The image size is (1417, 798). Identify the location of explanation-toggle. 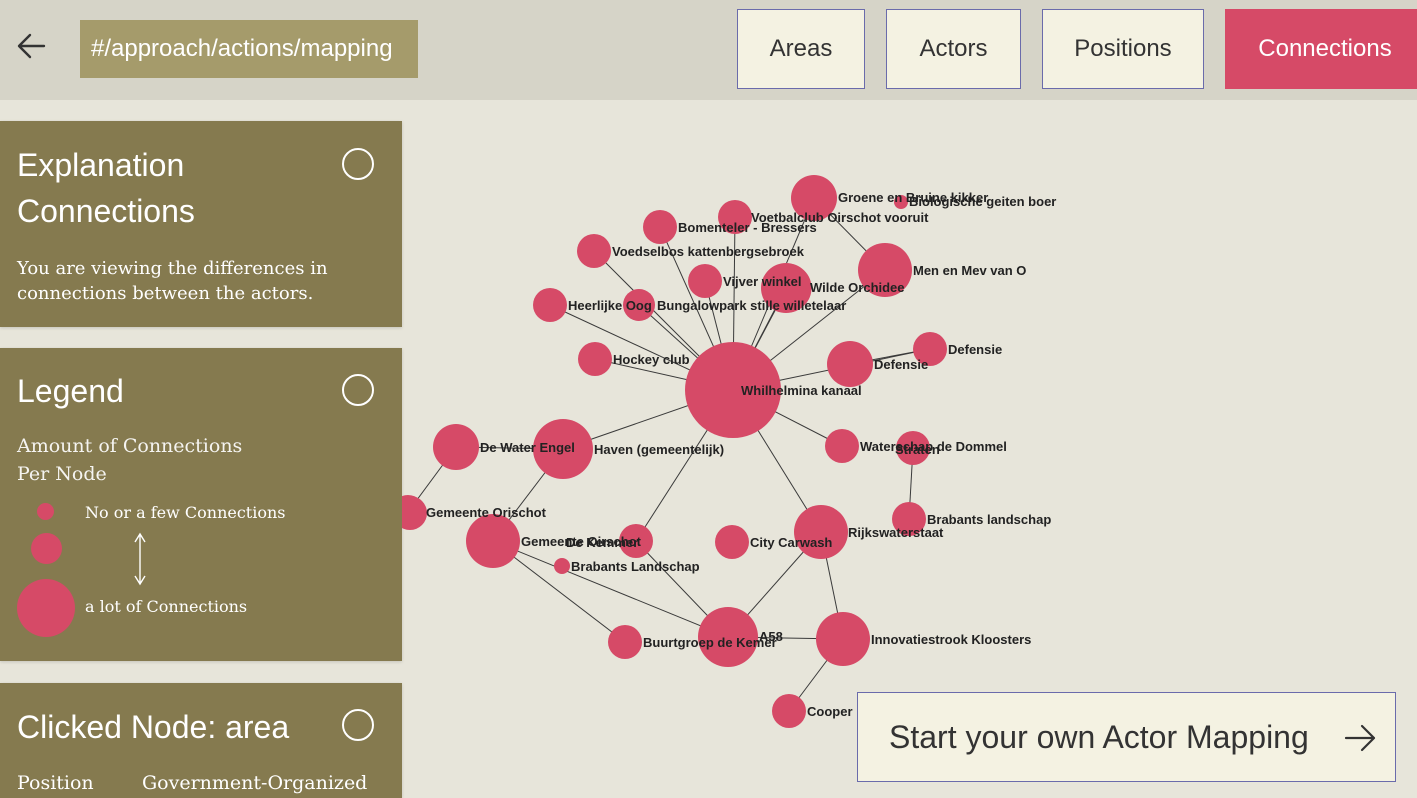
(358, 164).